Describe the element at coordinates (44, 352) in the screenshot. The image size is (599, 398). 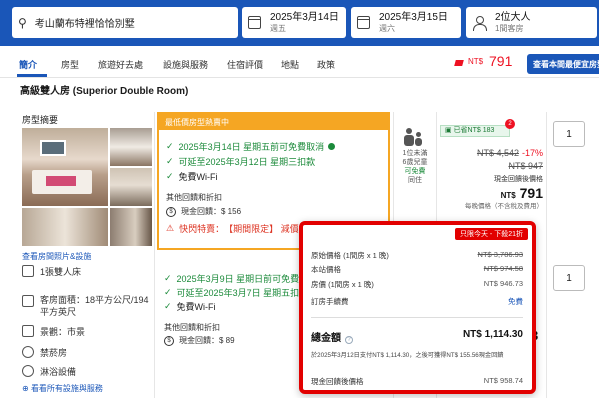
I see `feature-no-smoking: 禁菸房` at that location.